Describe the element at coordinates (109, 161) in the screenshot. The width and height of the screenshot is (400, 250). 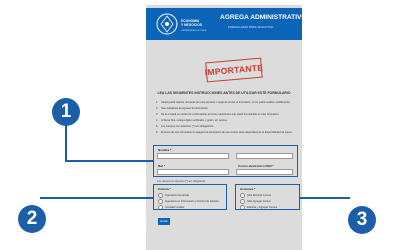
I see `callout-1-leader-horizontal` at that location.